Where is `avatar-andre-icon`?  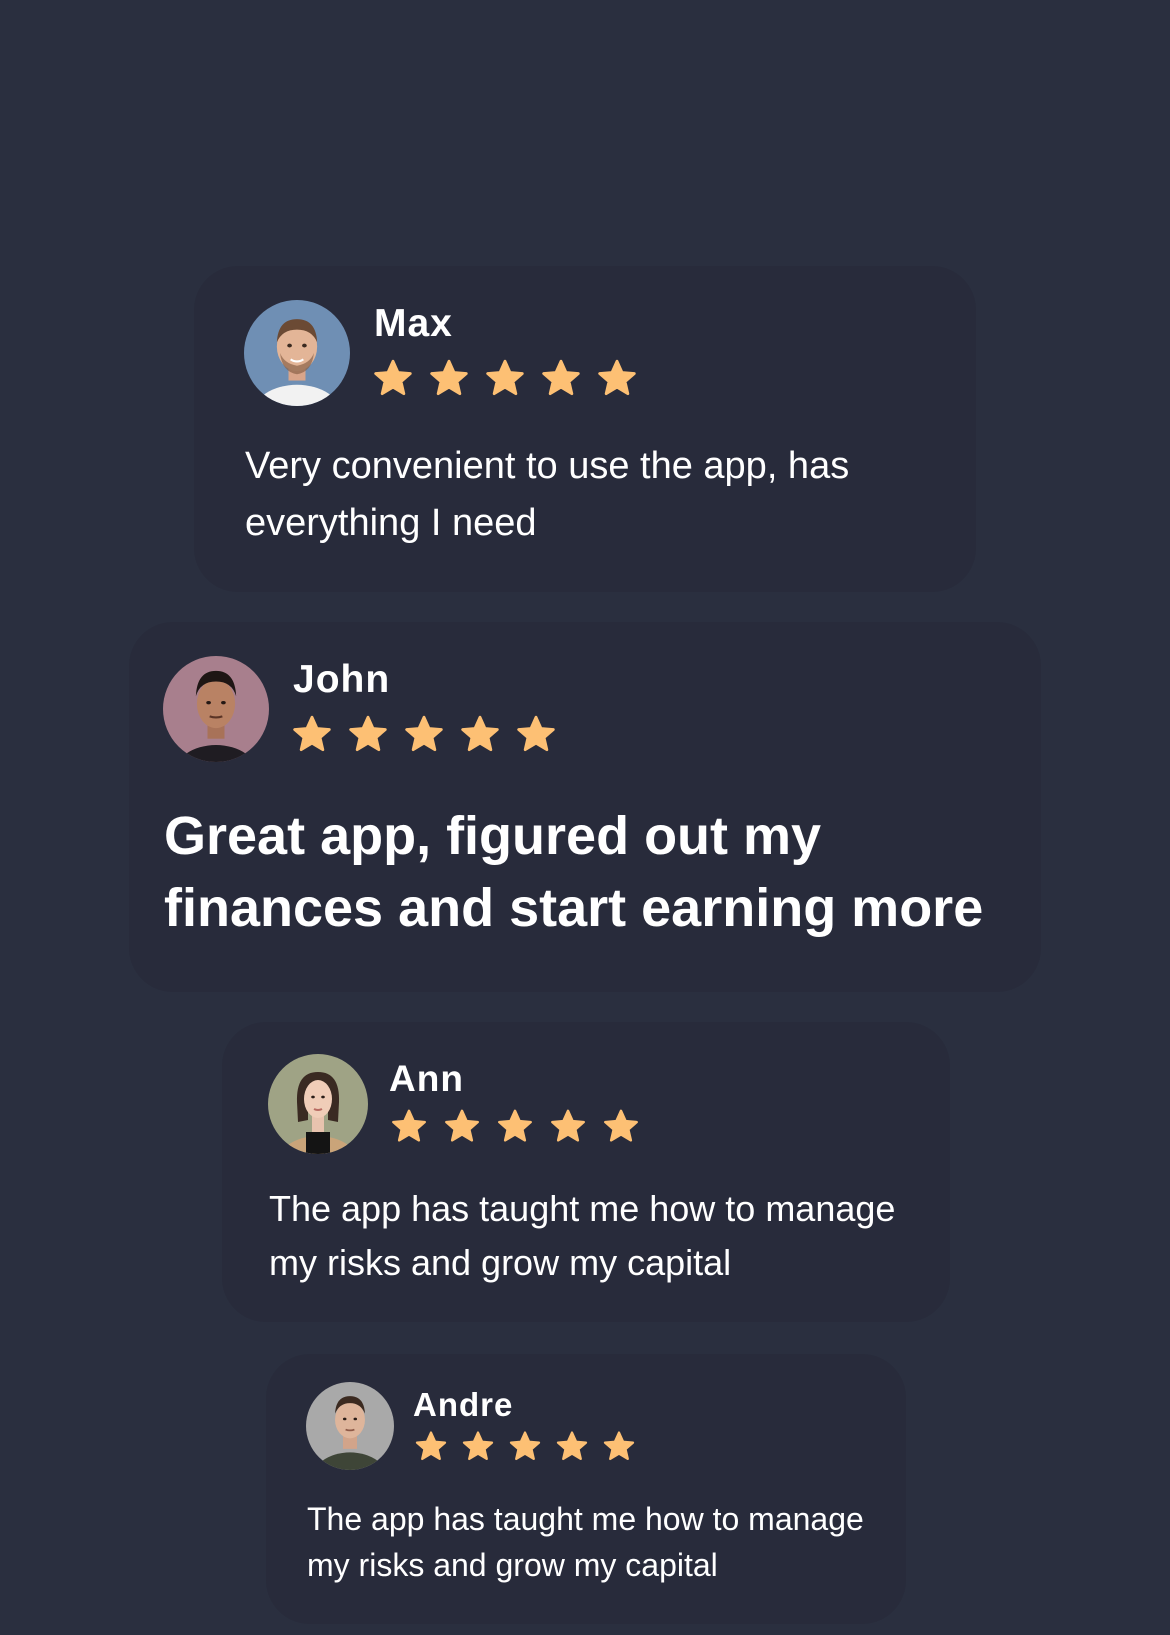 avatar-andre-icon is located at coordinates (350, 1426).